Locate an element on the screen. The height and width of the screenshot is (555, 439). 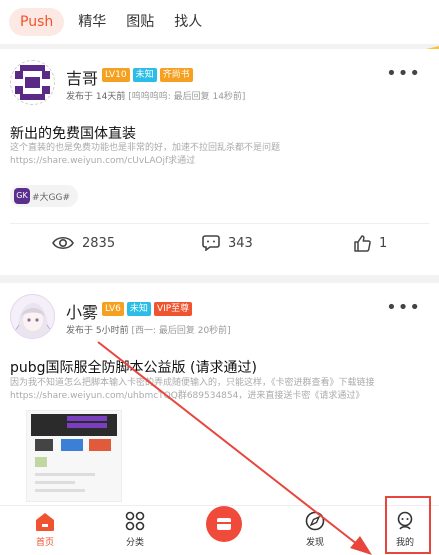
nav-profile: 我的 is located at coordinates (405, 530).